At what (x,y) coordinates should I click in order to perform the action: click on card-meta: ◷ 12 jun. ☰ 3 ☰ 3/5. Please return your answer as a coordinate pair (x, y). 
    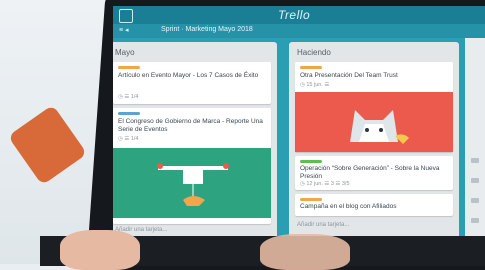
    Looking at the image, I should click on (325, 184).